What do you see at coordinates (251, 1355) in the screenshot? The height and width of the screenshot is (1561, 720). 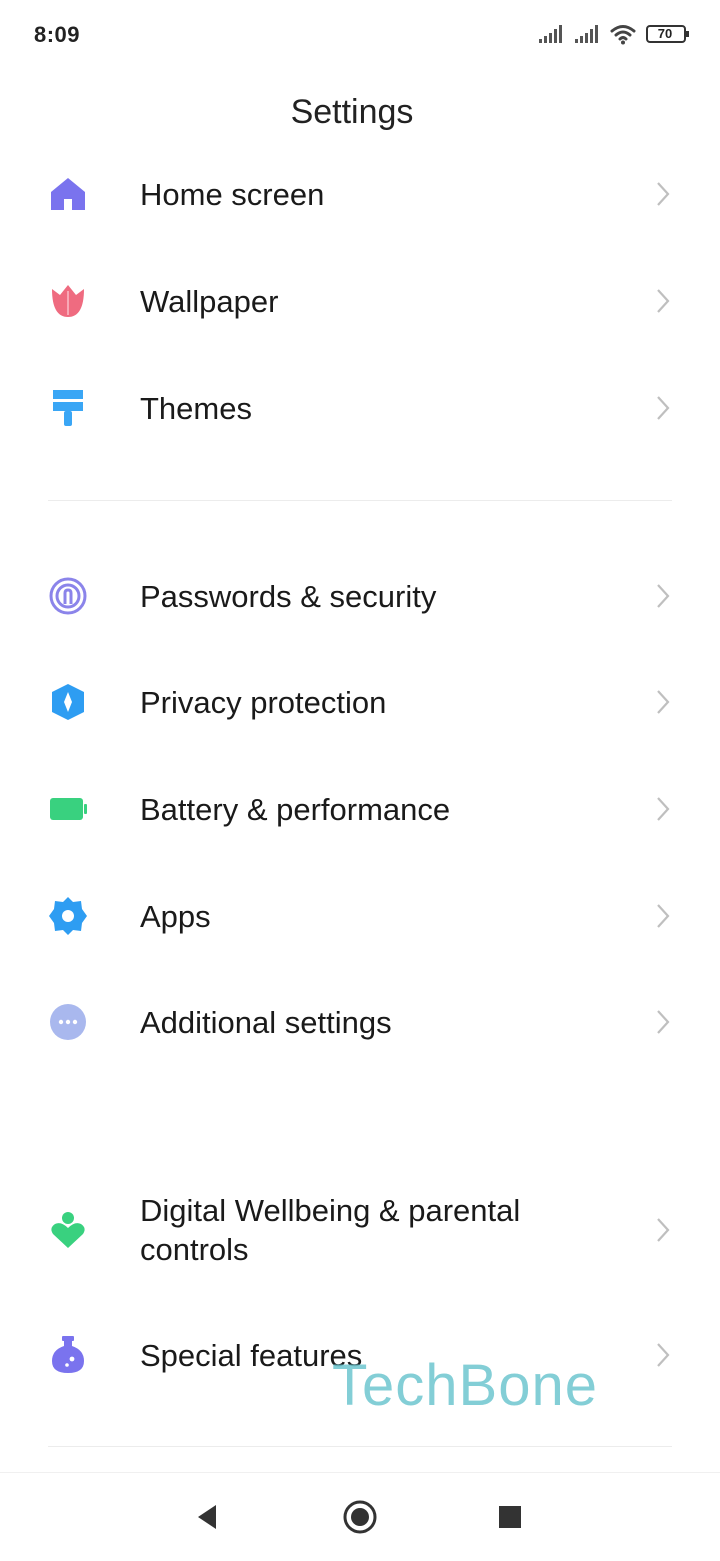 I see `settings-item-label: Special features` at bounding box center [251, 1355].